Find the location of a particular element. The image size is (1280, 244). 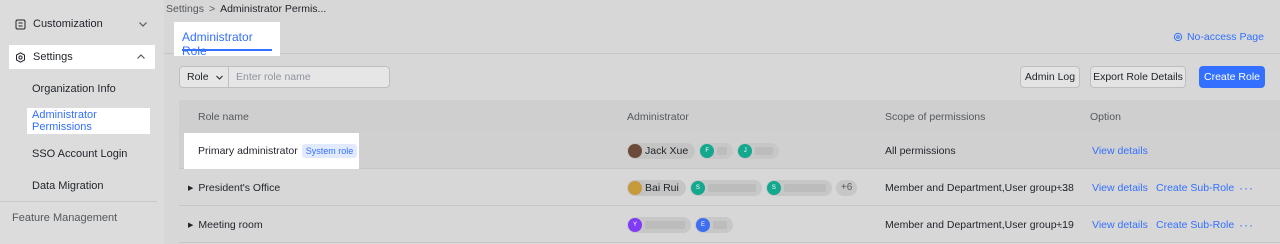

sidebar-item-data-migration: Data Migration is located at coordinates (68, 186).